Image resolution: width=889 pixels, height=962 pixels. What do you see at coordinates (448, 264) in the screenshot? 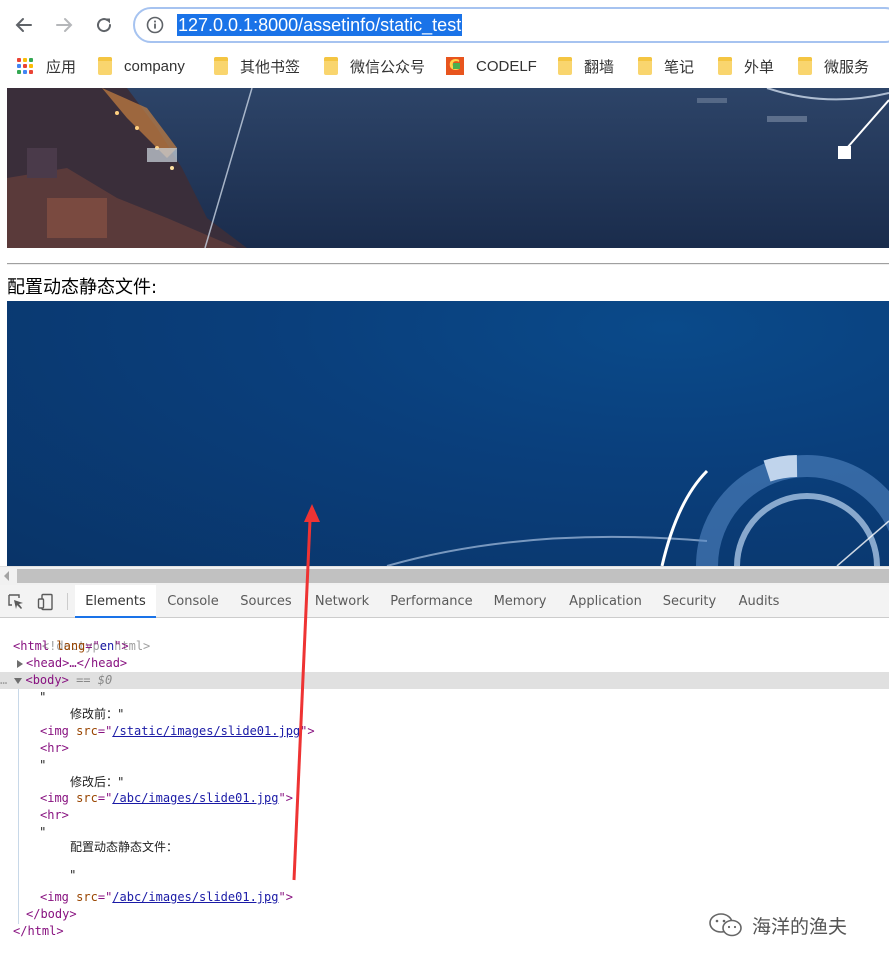
I see `page-horizontal-rule` at bounding box center [448, 264].